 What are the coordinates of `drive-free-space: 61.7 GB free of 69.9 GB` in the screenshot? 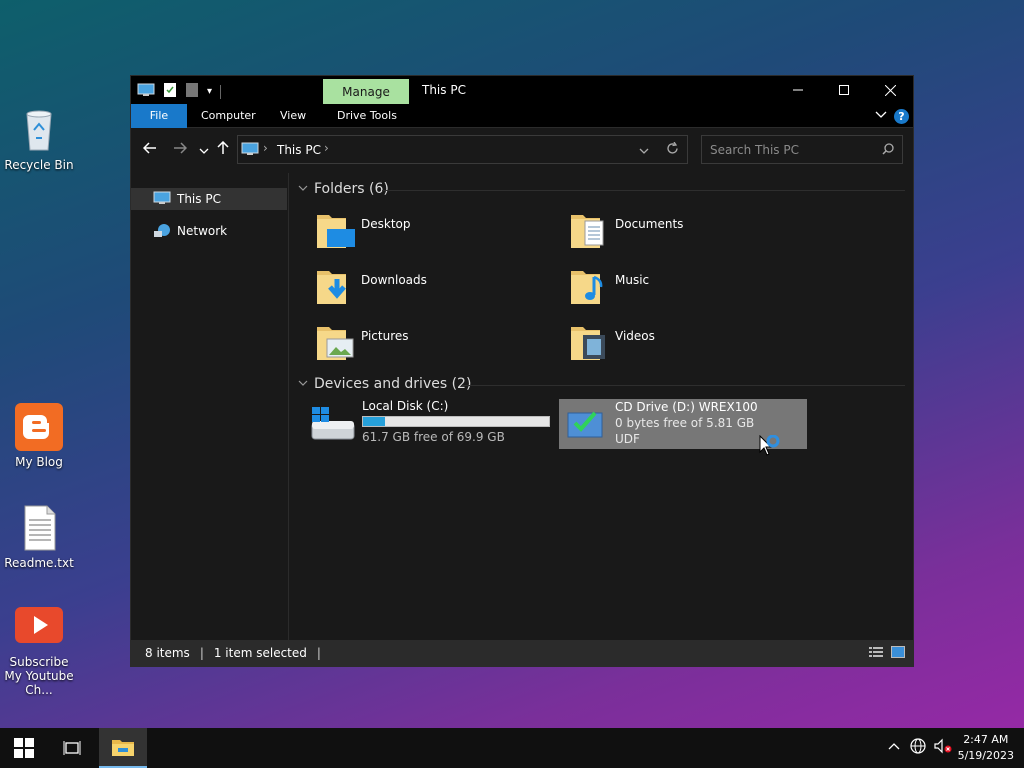 It's located at (433, 437).